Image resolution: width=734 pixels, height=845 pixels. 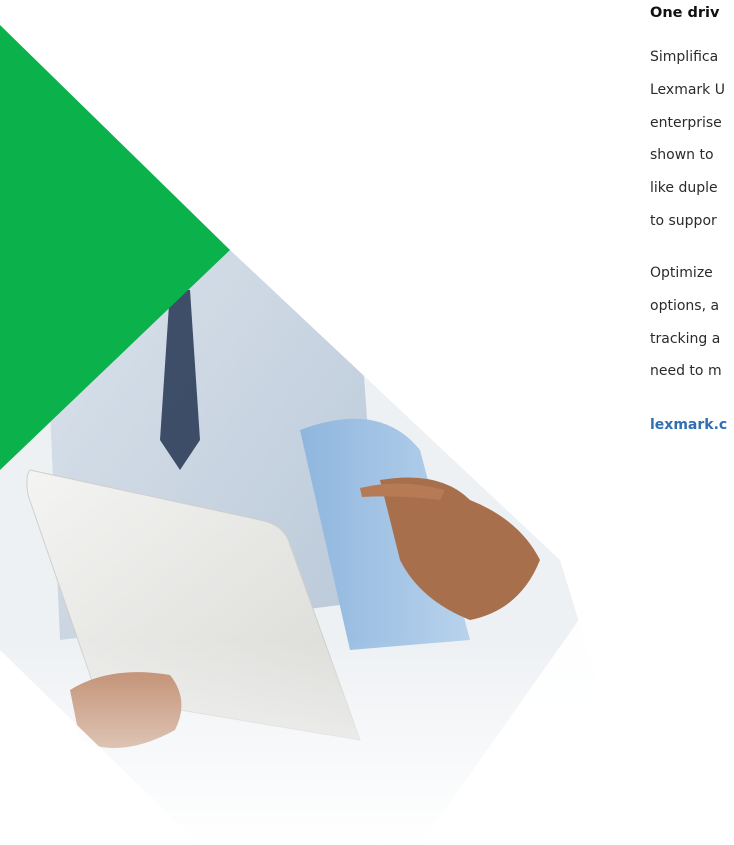 I want to click on paragraph-1-line-2: Lexmark U, so click(x=687, y=90).